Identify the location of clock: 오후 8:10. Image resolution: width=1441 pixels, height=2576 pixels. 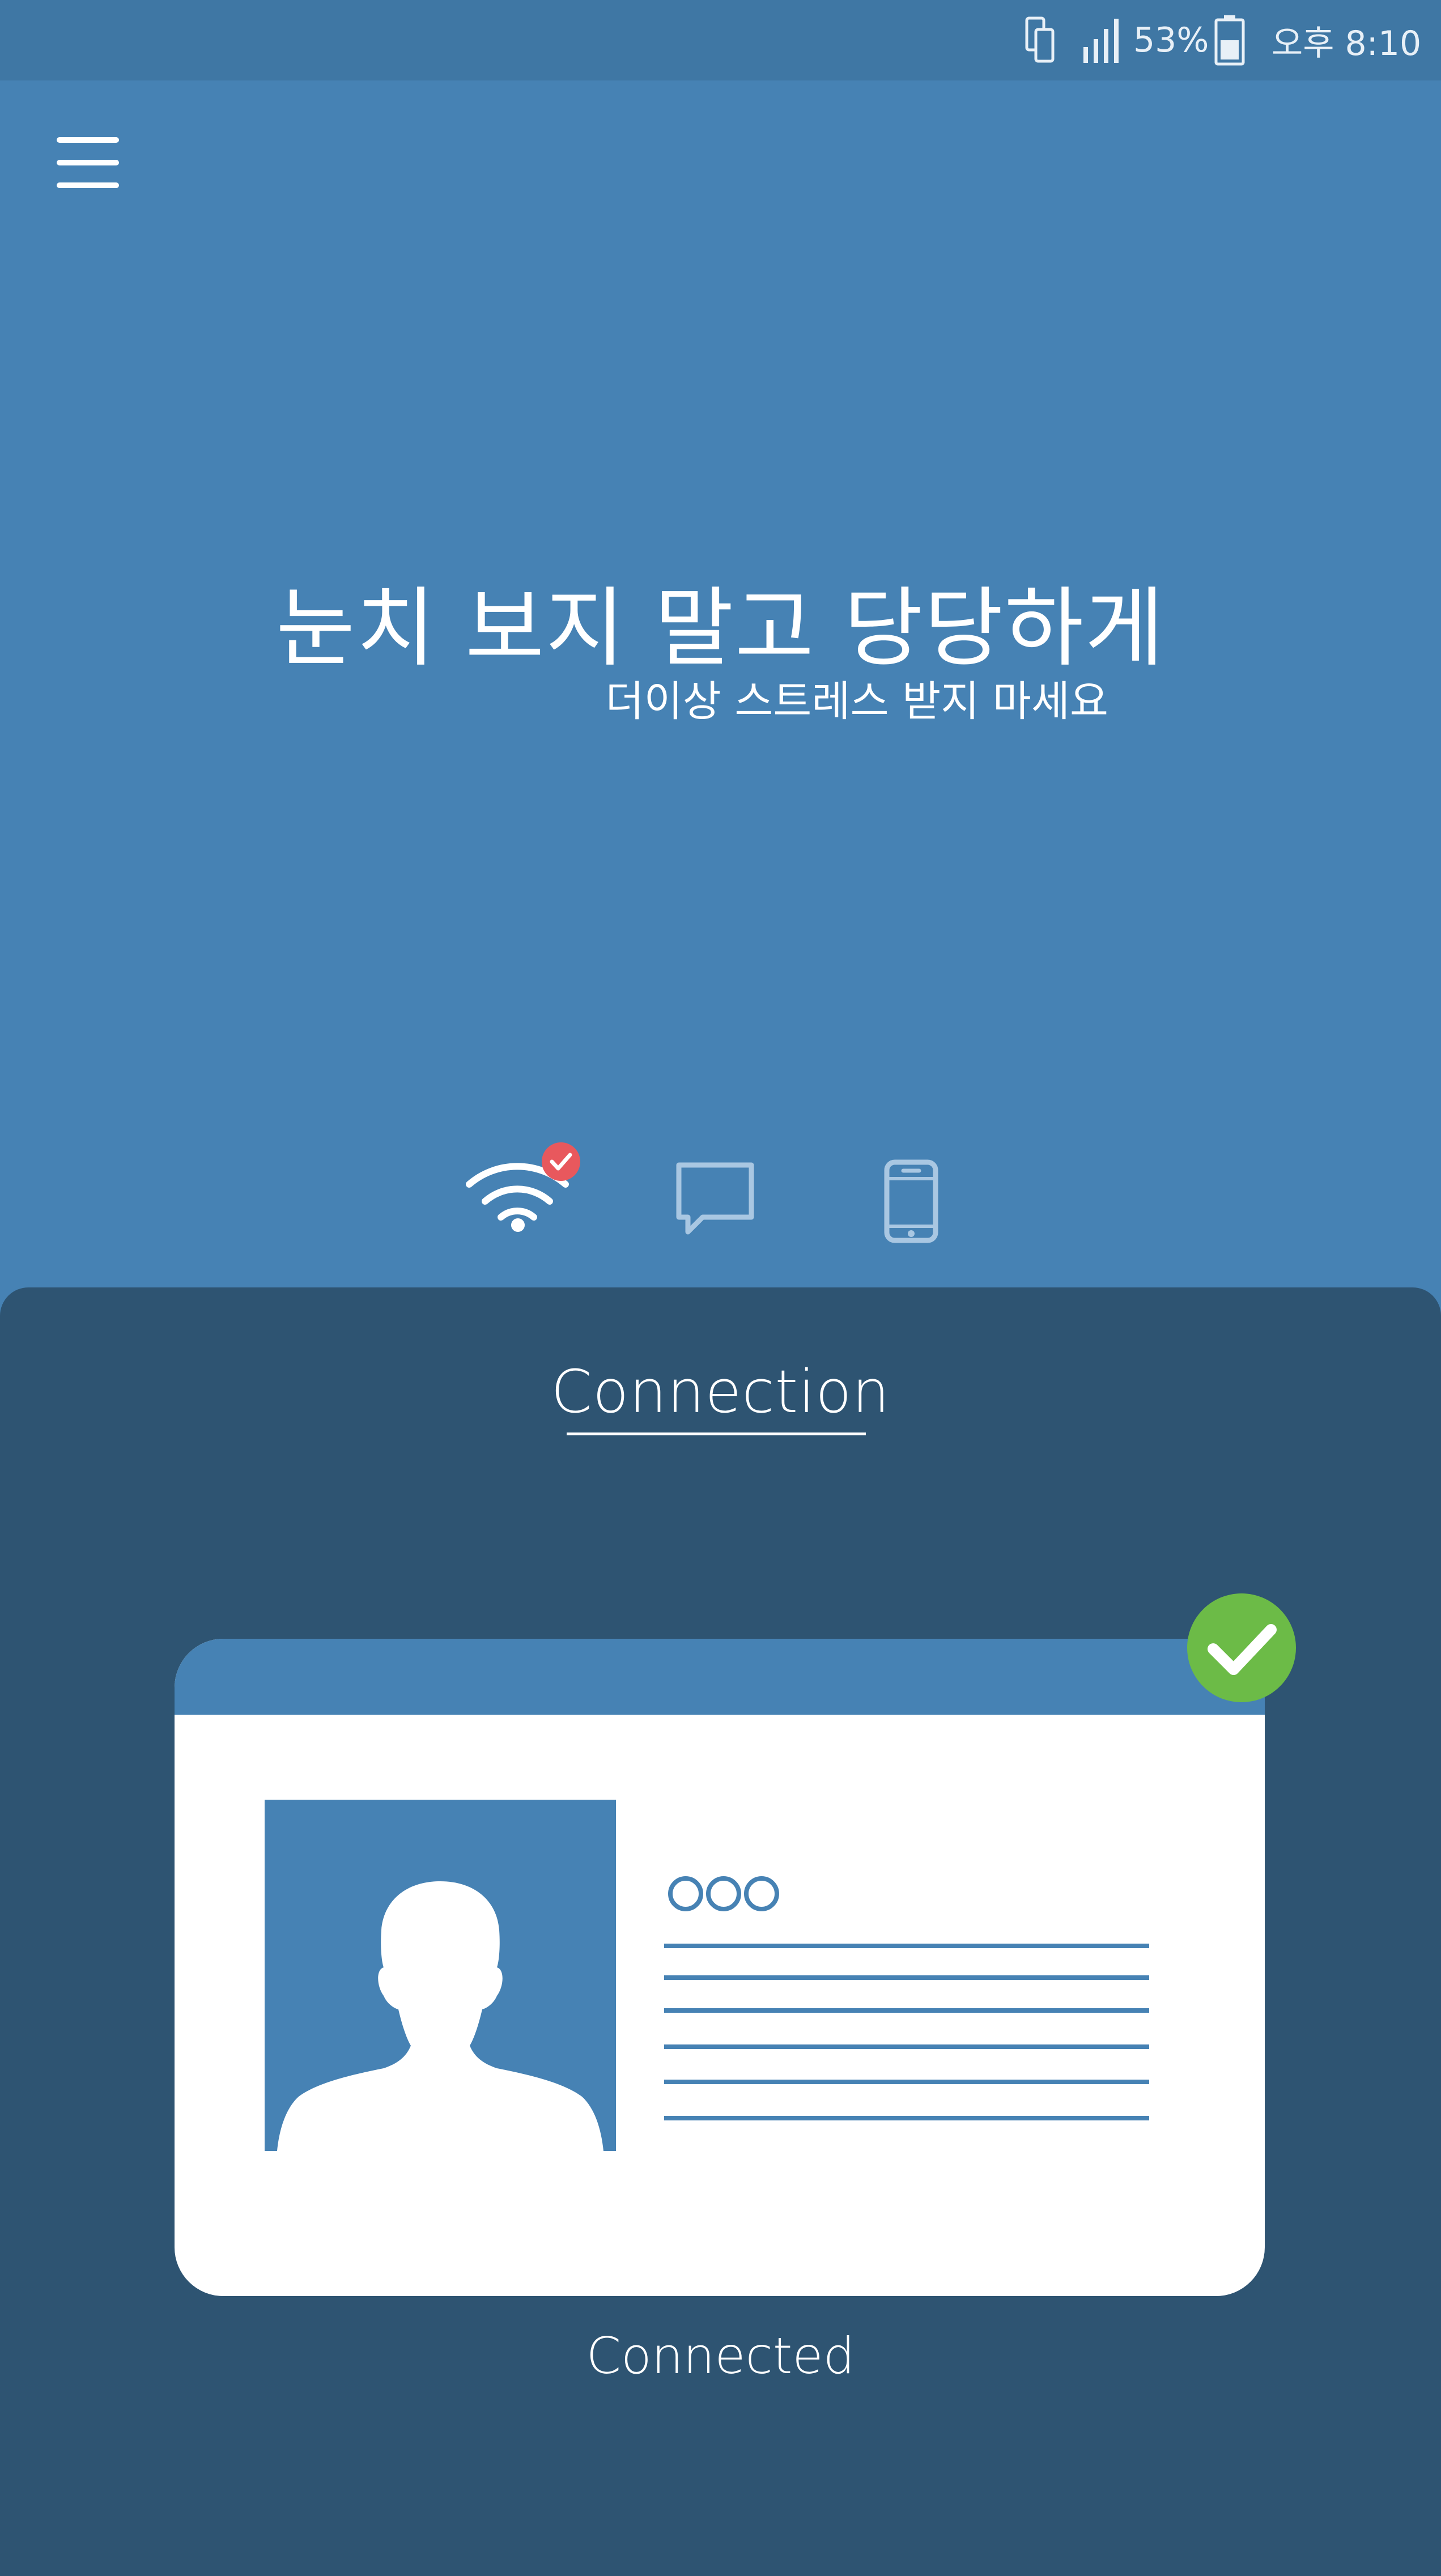
(1347, 43).